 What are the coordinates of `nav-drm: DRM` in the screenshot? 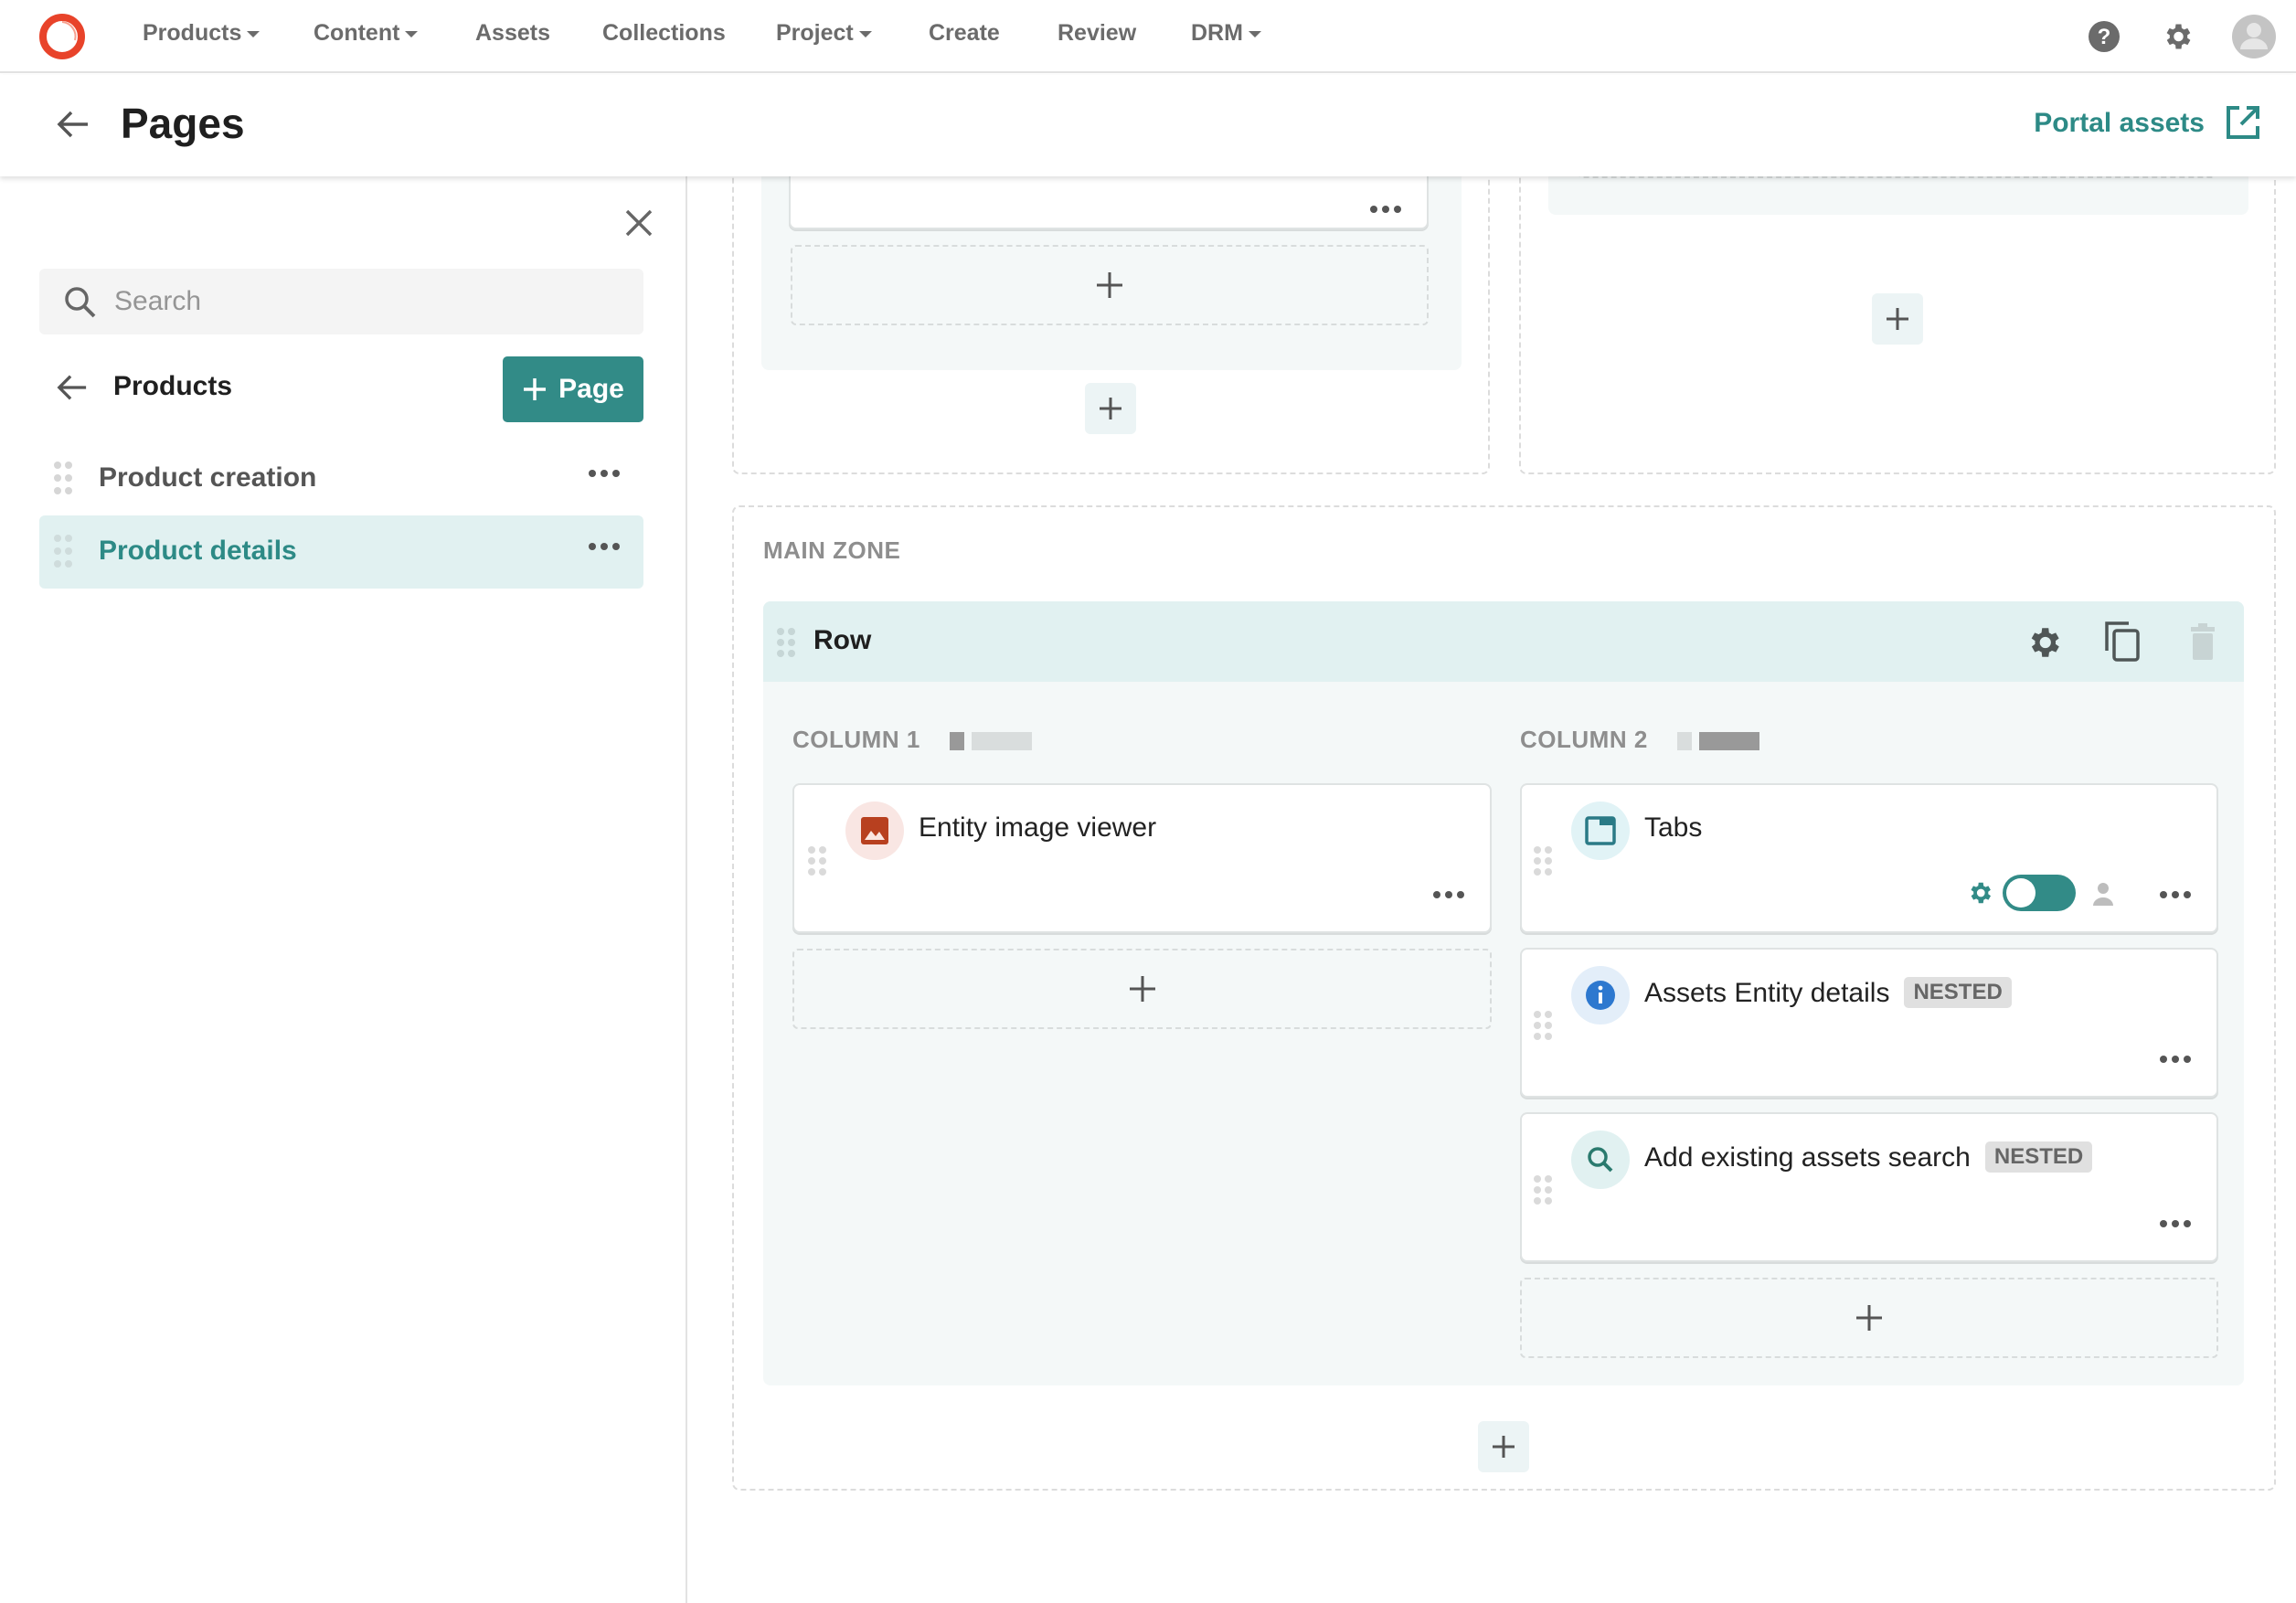 It's located at (1226, 33).